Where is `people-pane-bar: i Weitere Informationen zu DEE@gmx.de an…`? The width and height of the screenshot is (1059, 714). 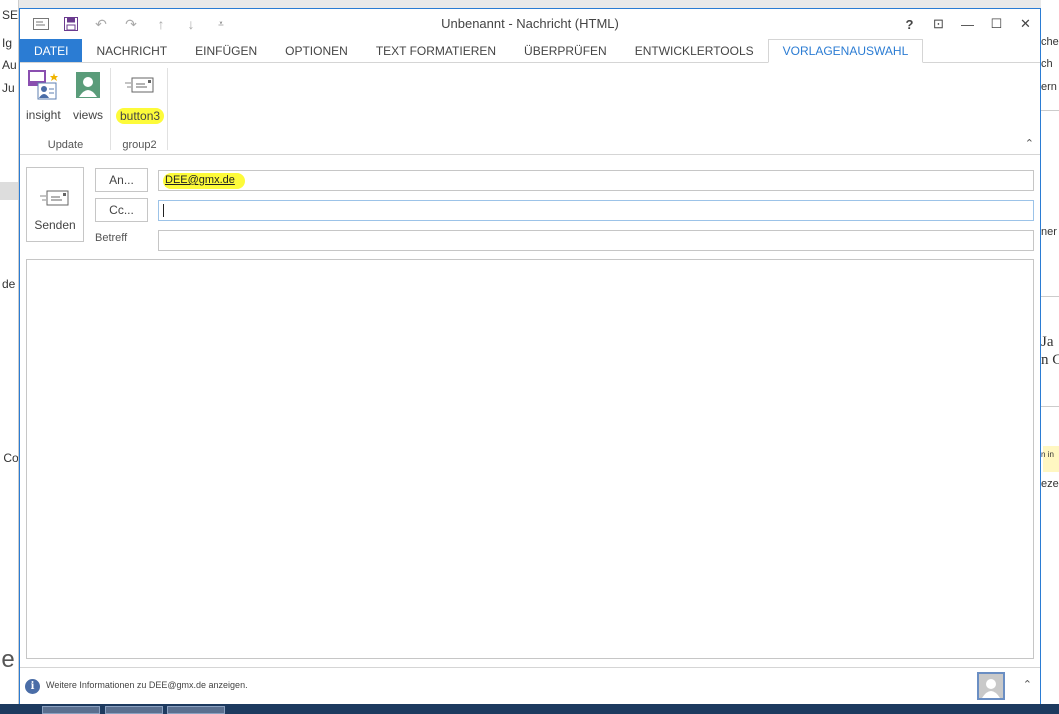
people-pane-bar: i Weitere Informationen zu DEE@gmx.de an… is located at coordinates (530, 685).